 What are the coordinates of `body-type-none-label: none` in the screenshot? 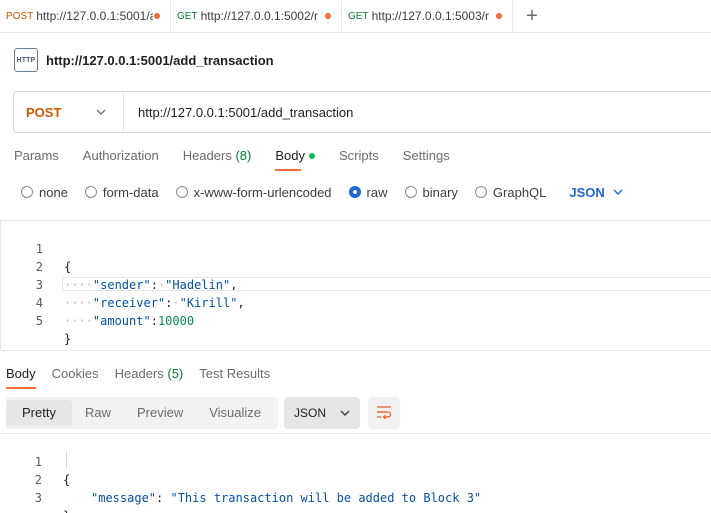 It's located at (53, 192).